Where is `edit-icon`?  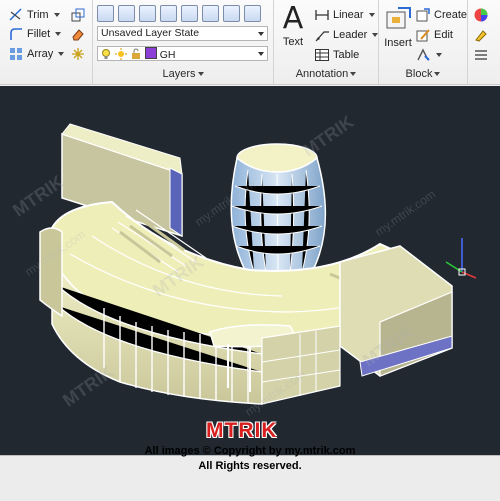 edit-icon is located at coordinates (423, 35).